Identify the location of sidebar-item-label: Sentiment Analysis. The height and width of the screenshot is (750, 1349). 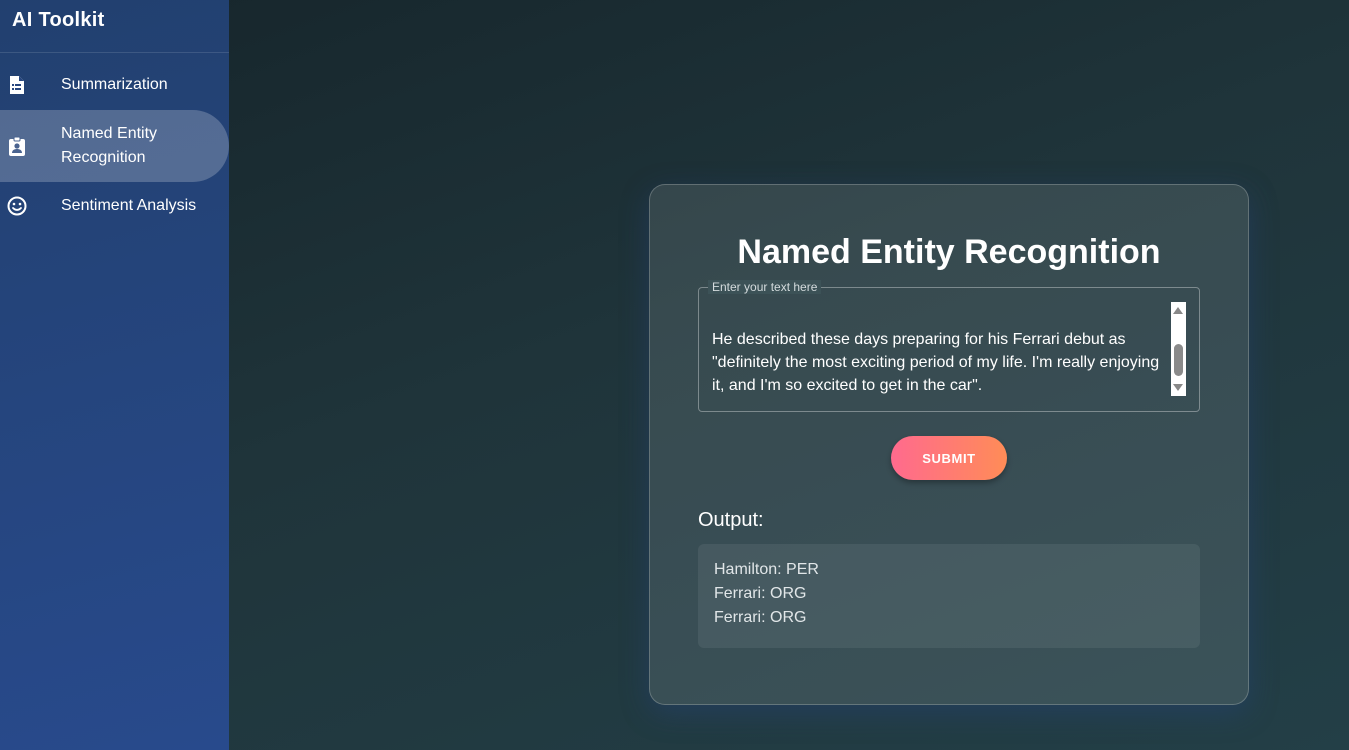
(129, 205).